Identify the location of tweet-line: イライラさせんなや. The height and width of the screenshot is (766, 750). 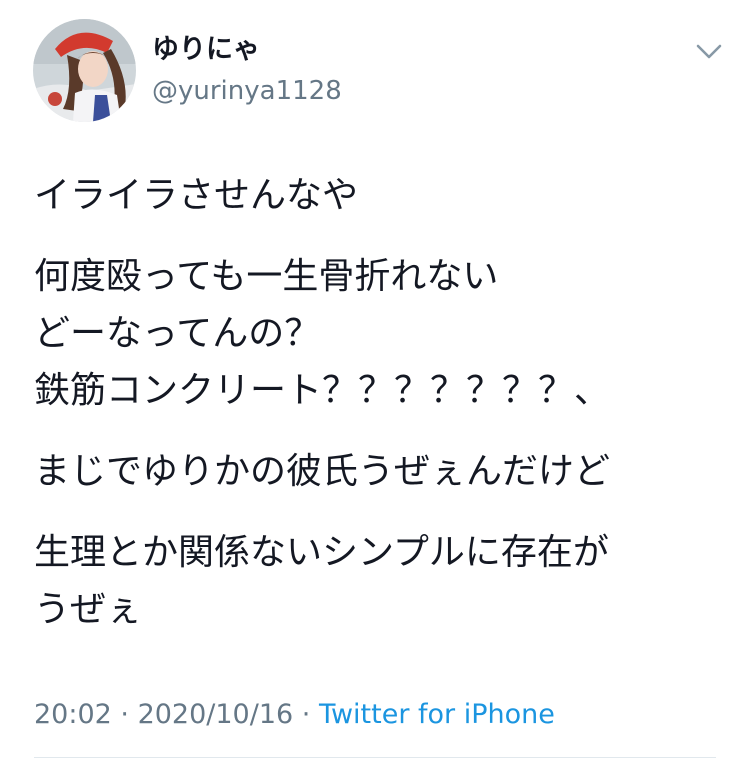
(196, 195).